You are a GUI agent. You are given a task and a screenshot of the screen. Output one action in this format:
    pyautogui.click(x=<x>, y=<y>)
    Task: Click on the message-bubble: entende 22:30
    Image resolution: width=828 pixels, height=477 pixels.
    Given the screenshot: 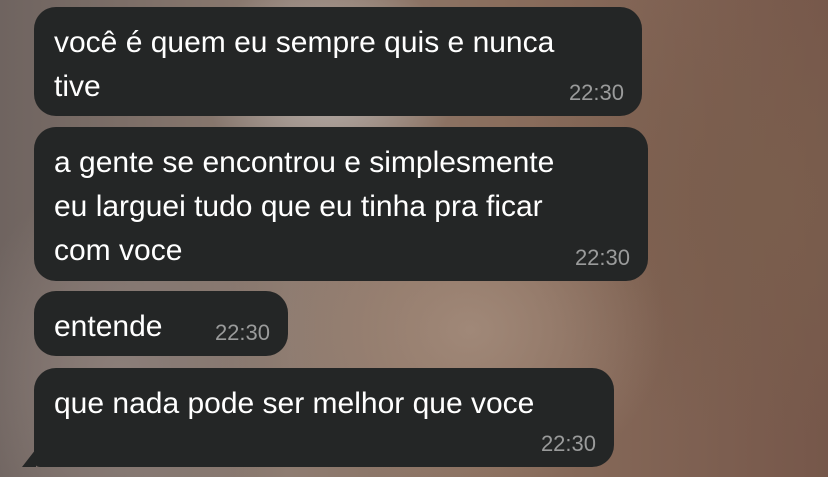 What is the action you would take?
    pyautogui.click(x=161, y=323)
    